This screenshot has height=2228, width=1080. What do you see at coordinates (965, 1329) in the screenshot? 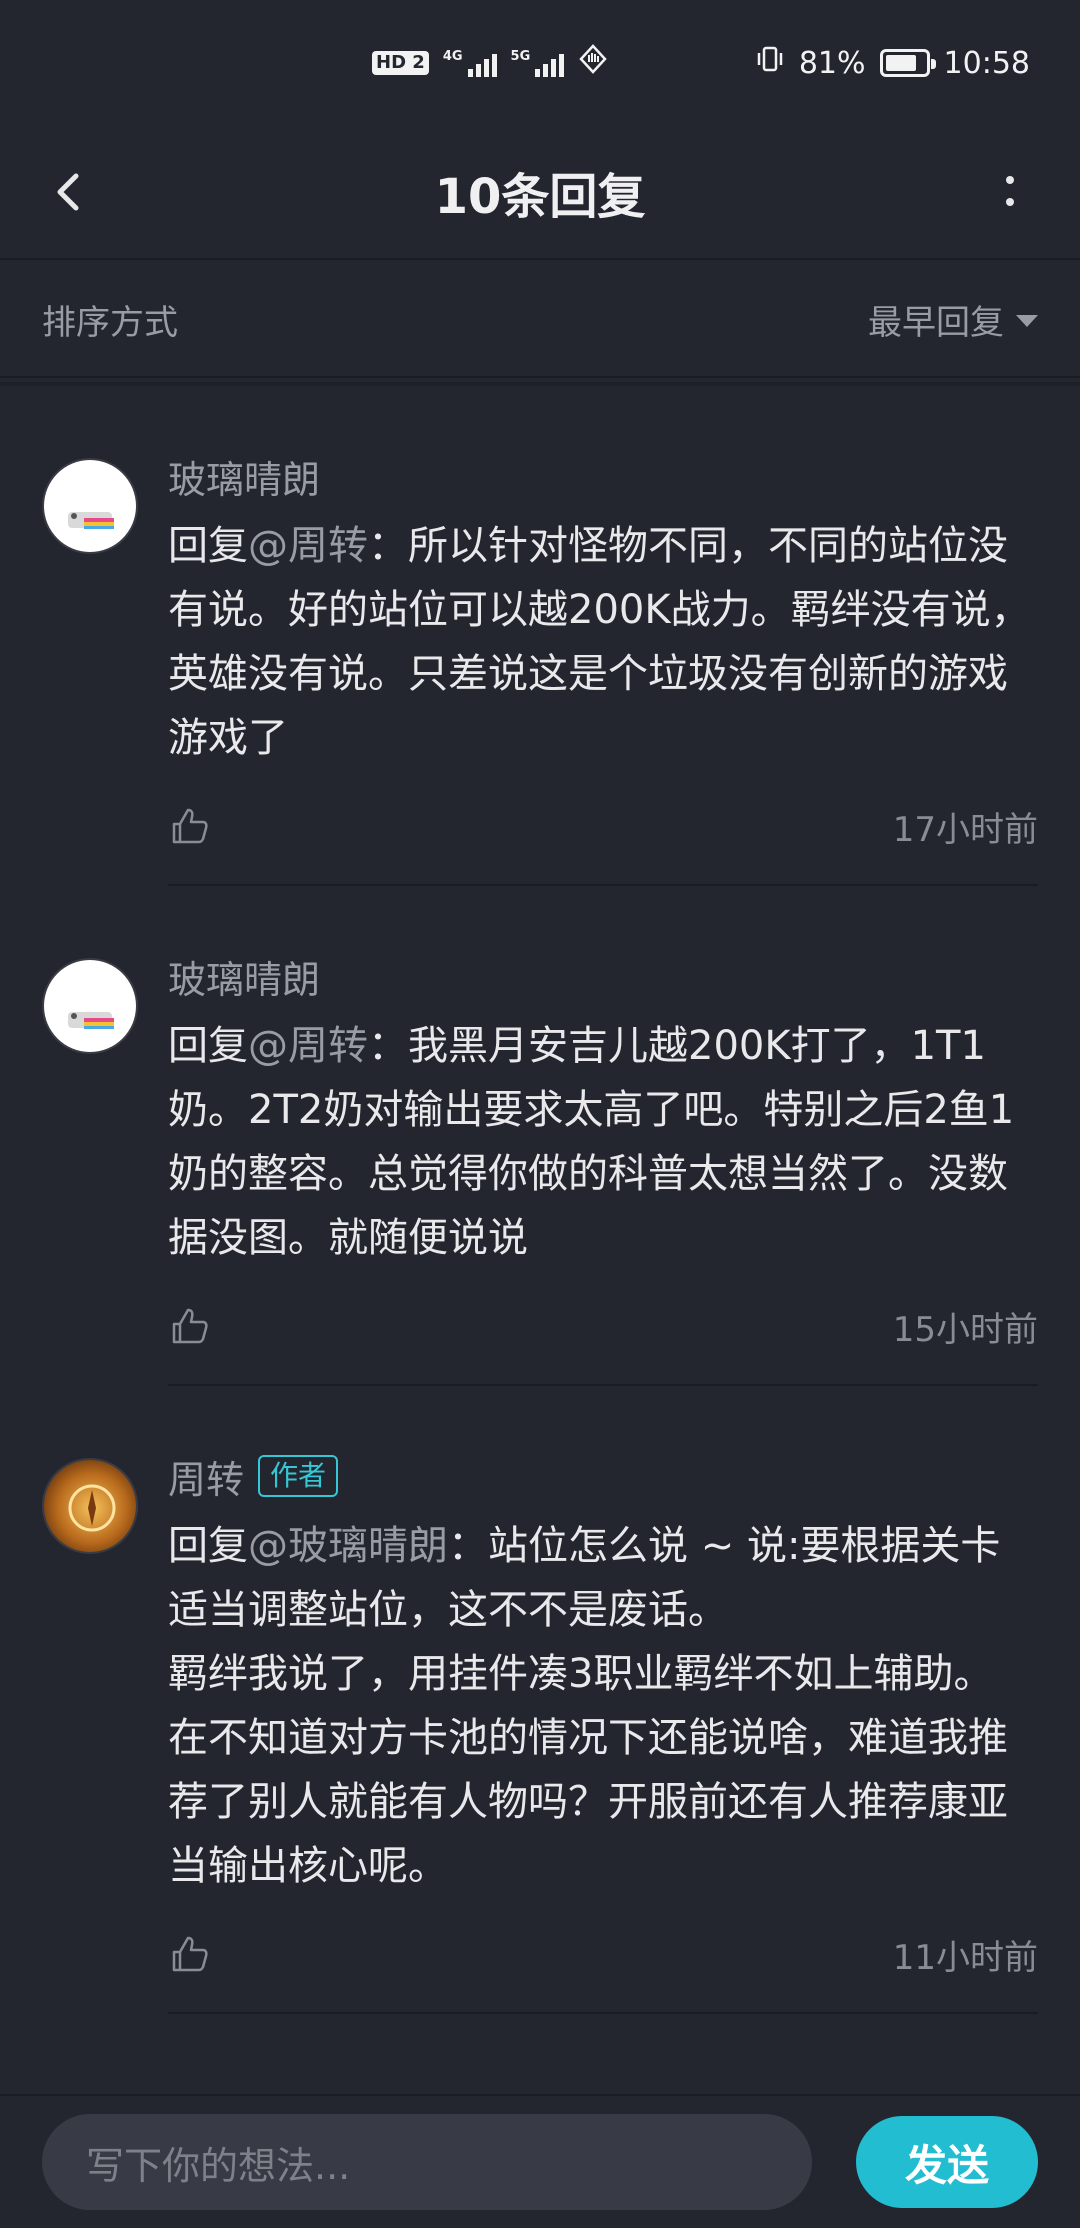
I see `comment-time: 15小时前` at bounding box center [965, 1329].